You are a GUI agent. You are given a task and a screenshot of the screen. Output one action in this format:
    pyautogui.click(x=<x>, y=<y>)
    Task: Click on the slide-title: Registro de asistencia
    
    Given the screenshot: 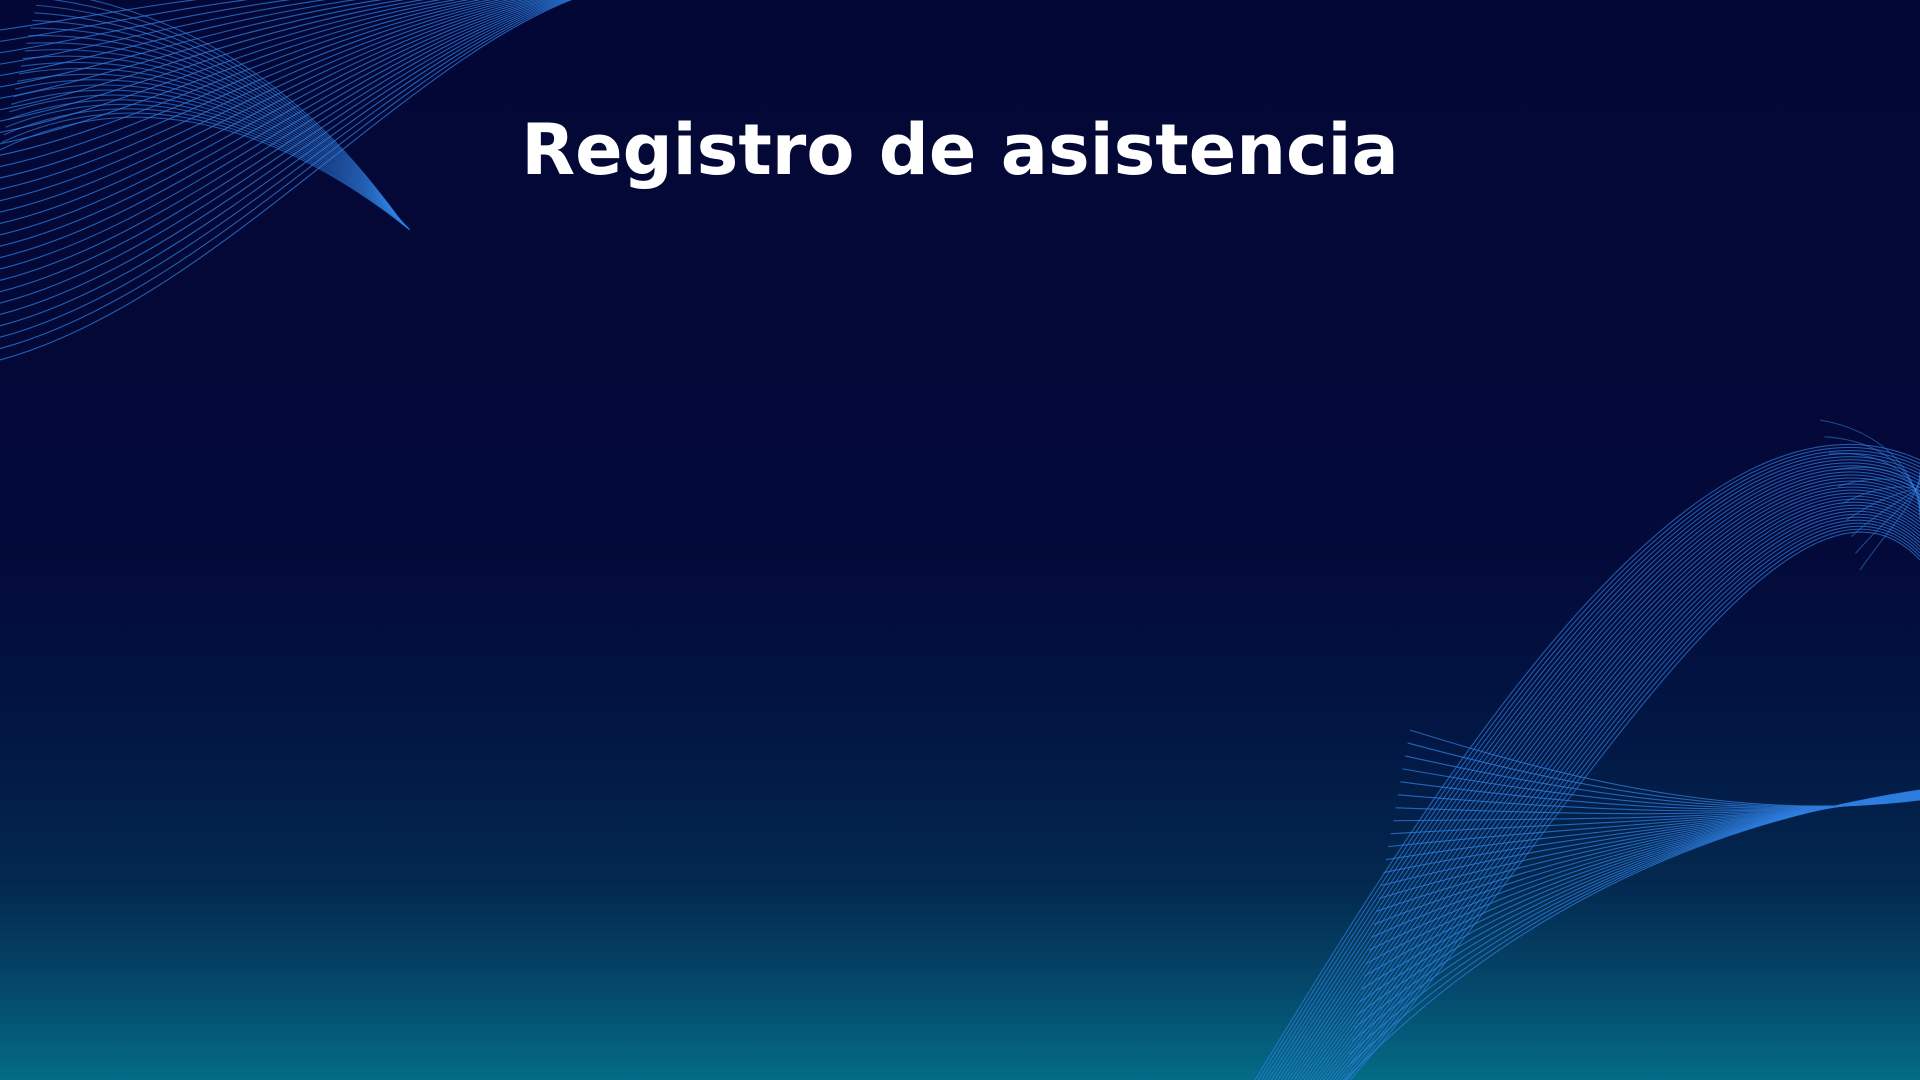 What is the action you would take?
    pyautogui.click(x=960, y=150)
    